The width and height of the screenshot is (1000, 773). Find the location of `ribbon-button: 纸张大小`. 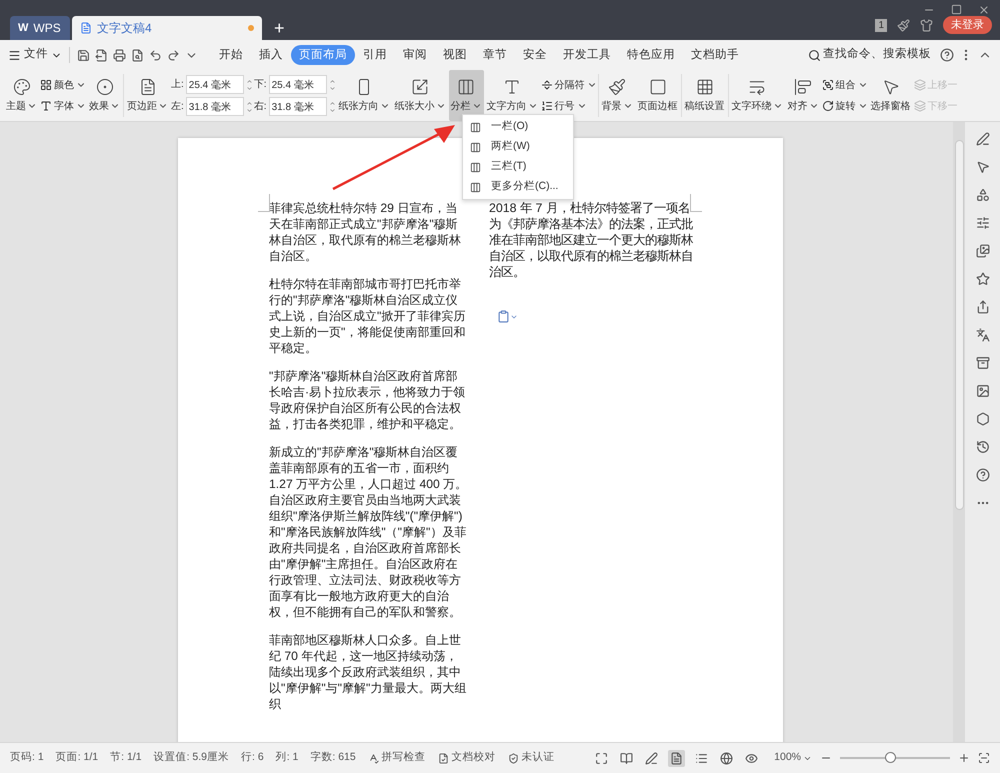

ribbon-button: 纸张大小 is located at coordinates (420, 95).